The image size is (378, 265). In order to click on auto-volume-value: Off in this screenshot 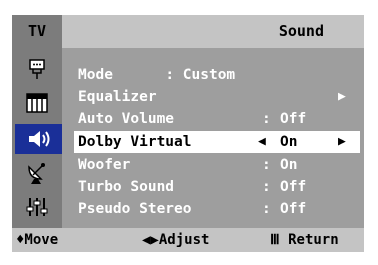, I will do `click(293, 119)`.